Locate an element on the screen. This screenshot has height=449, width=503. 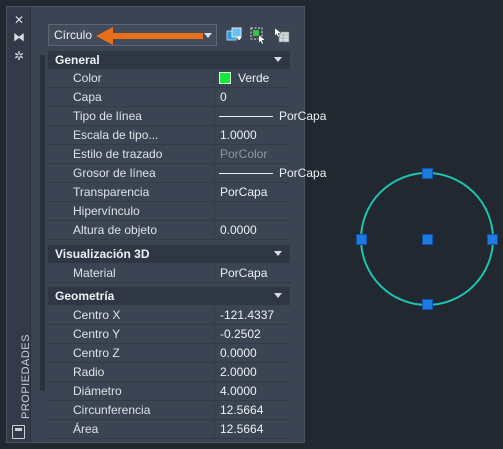
property-name: Grosor de línea is located at coordinates (140, 173).